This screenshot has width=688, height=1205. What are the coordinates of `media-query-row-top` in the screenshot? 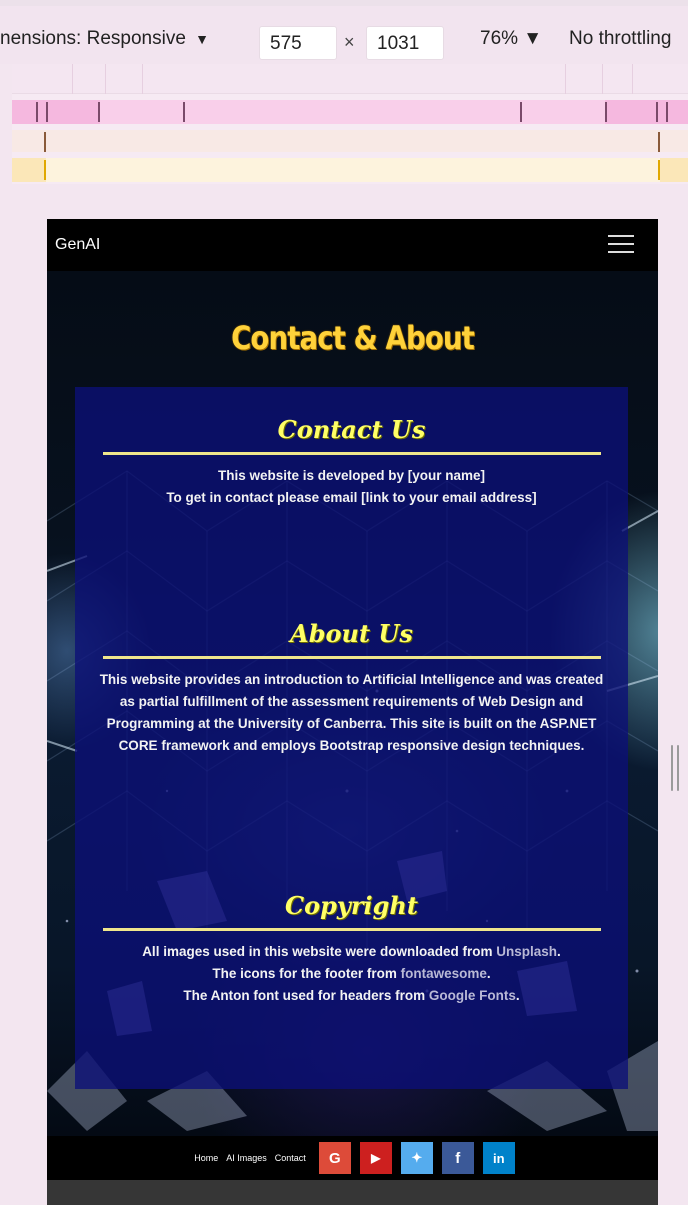 It's located at (350, 79).